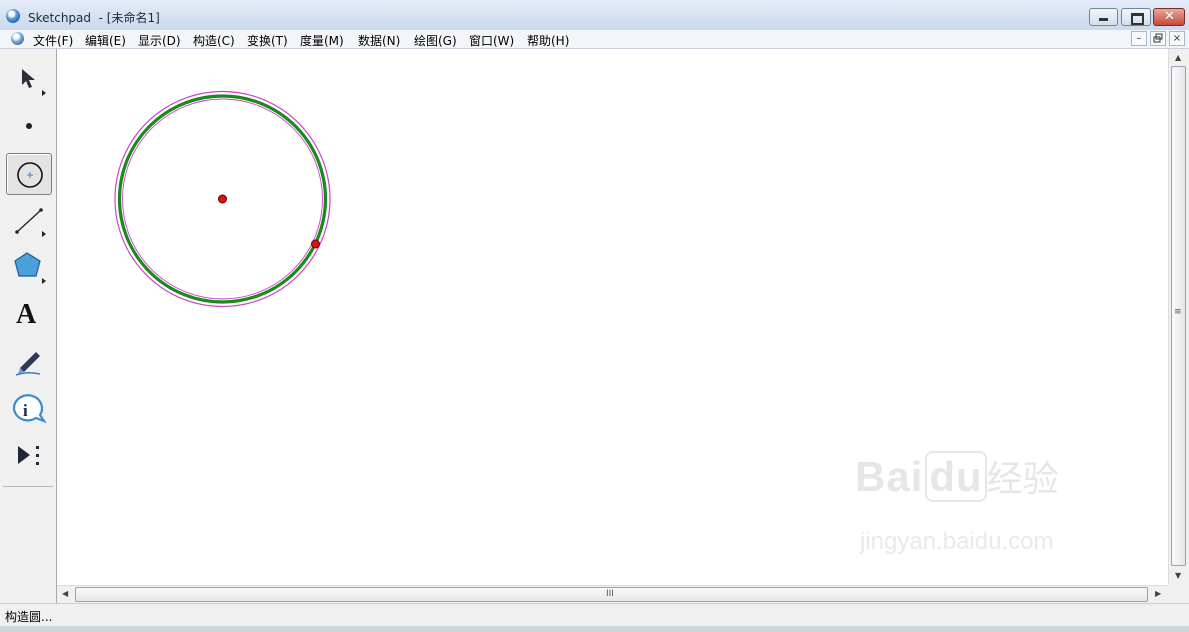  I want to click on menu-display: 显示(D), so click(159, 40).